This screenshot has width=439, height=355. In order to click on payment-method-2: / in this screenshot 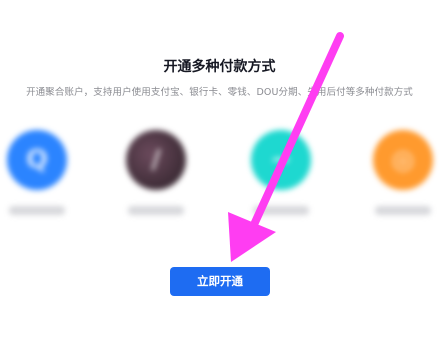, I will do `click(156, 180)`.